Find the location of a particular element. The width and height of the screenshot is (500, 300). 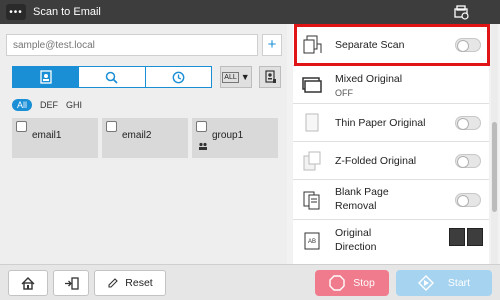

filter-dropdown: ALL ▼ is located at coordinates (236, 77).